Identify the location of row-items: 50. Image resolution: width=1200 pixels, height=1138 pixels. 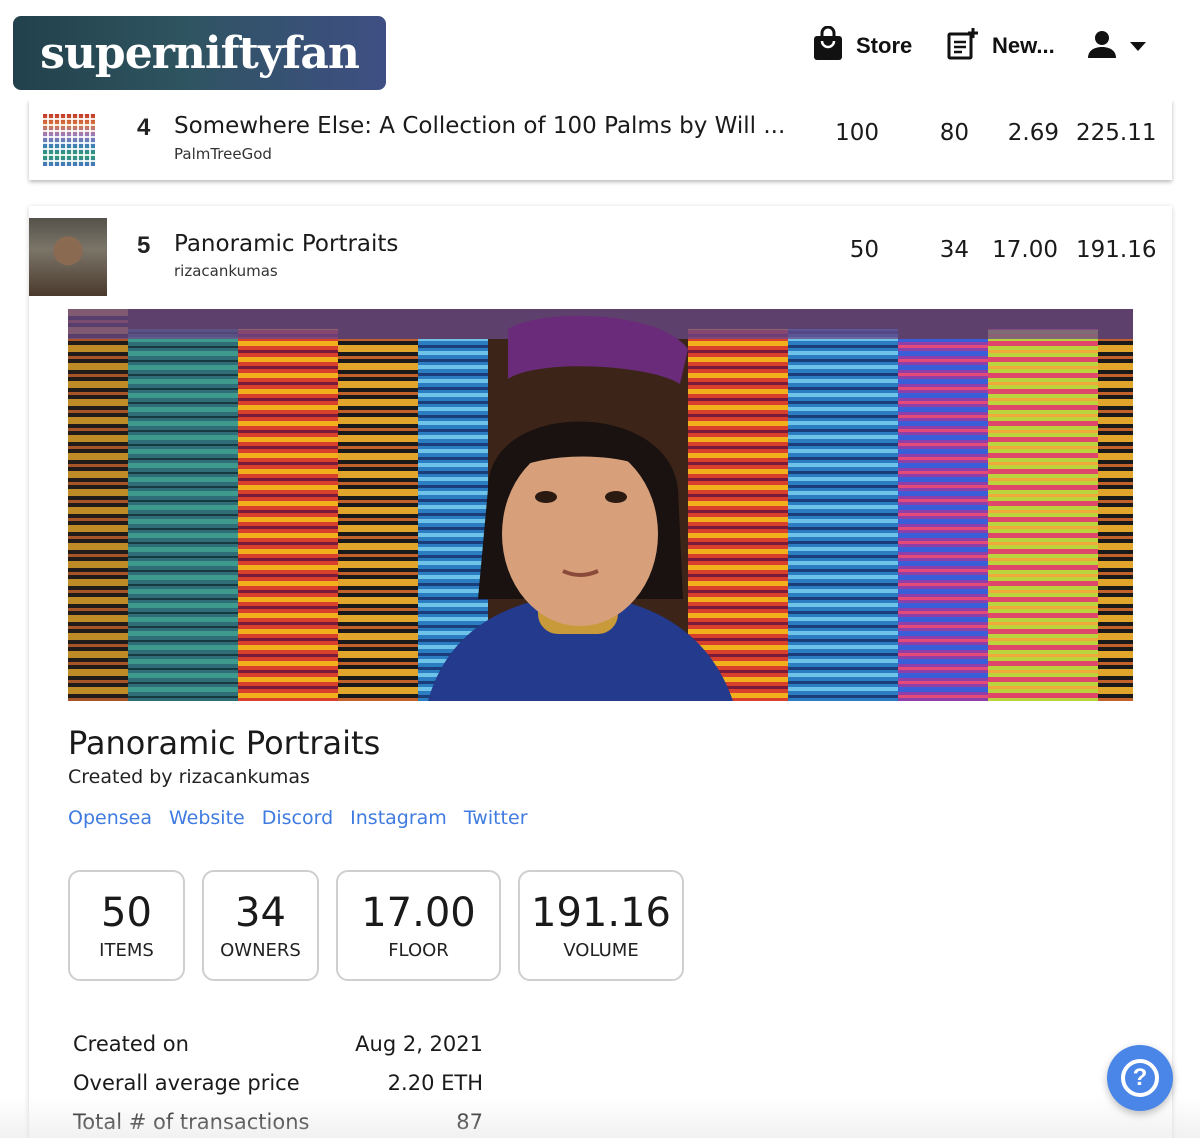
(864, 250).